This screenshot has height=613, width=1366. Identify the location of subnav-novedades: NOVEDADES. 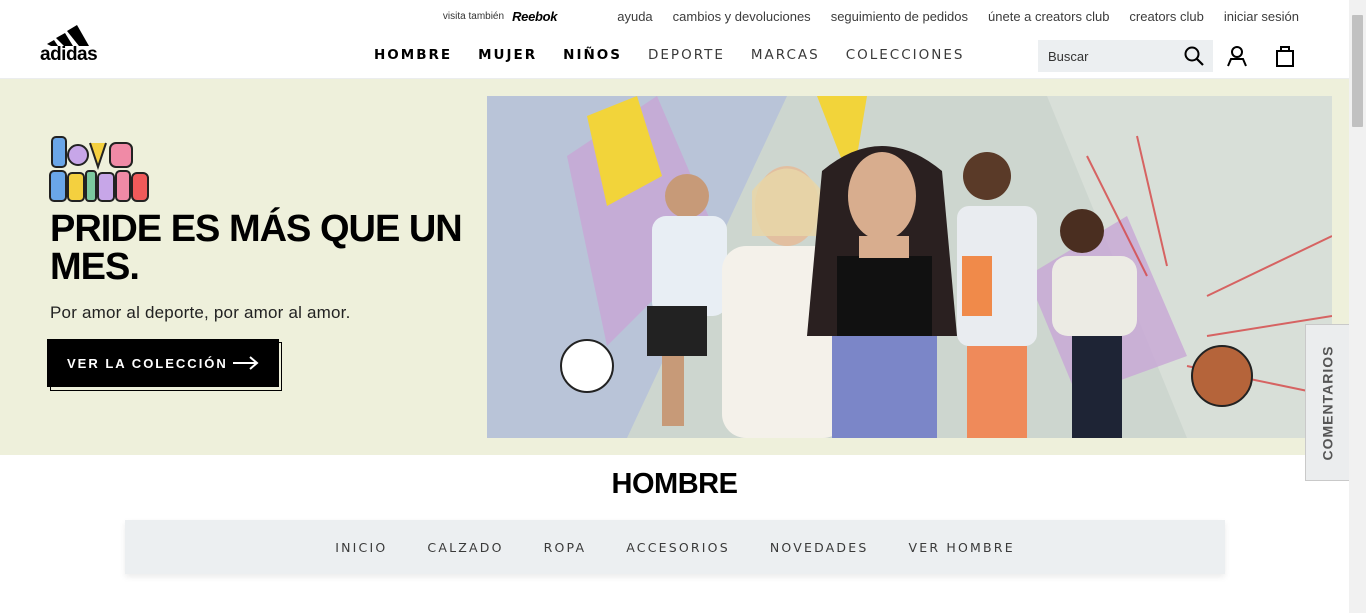
(819, 547).